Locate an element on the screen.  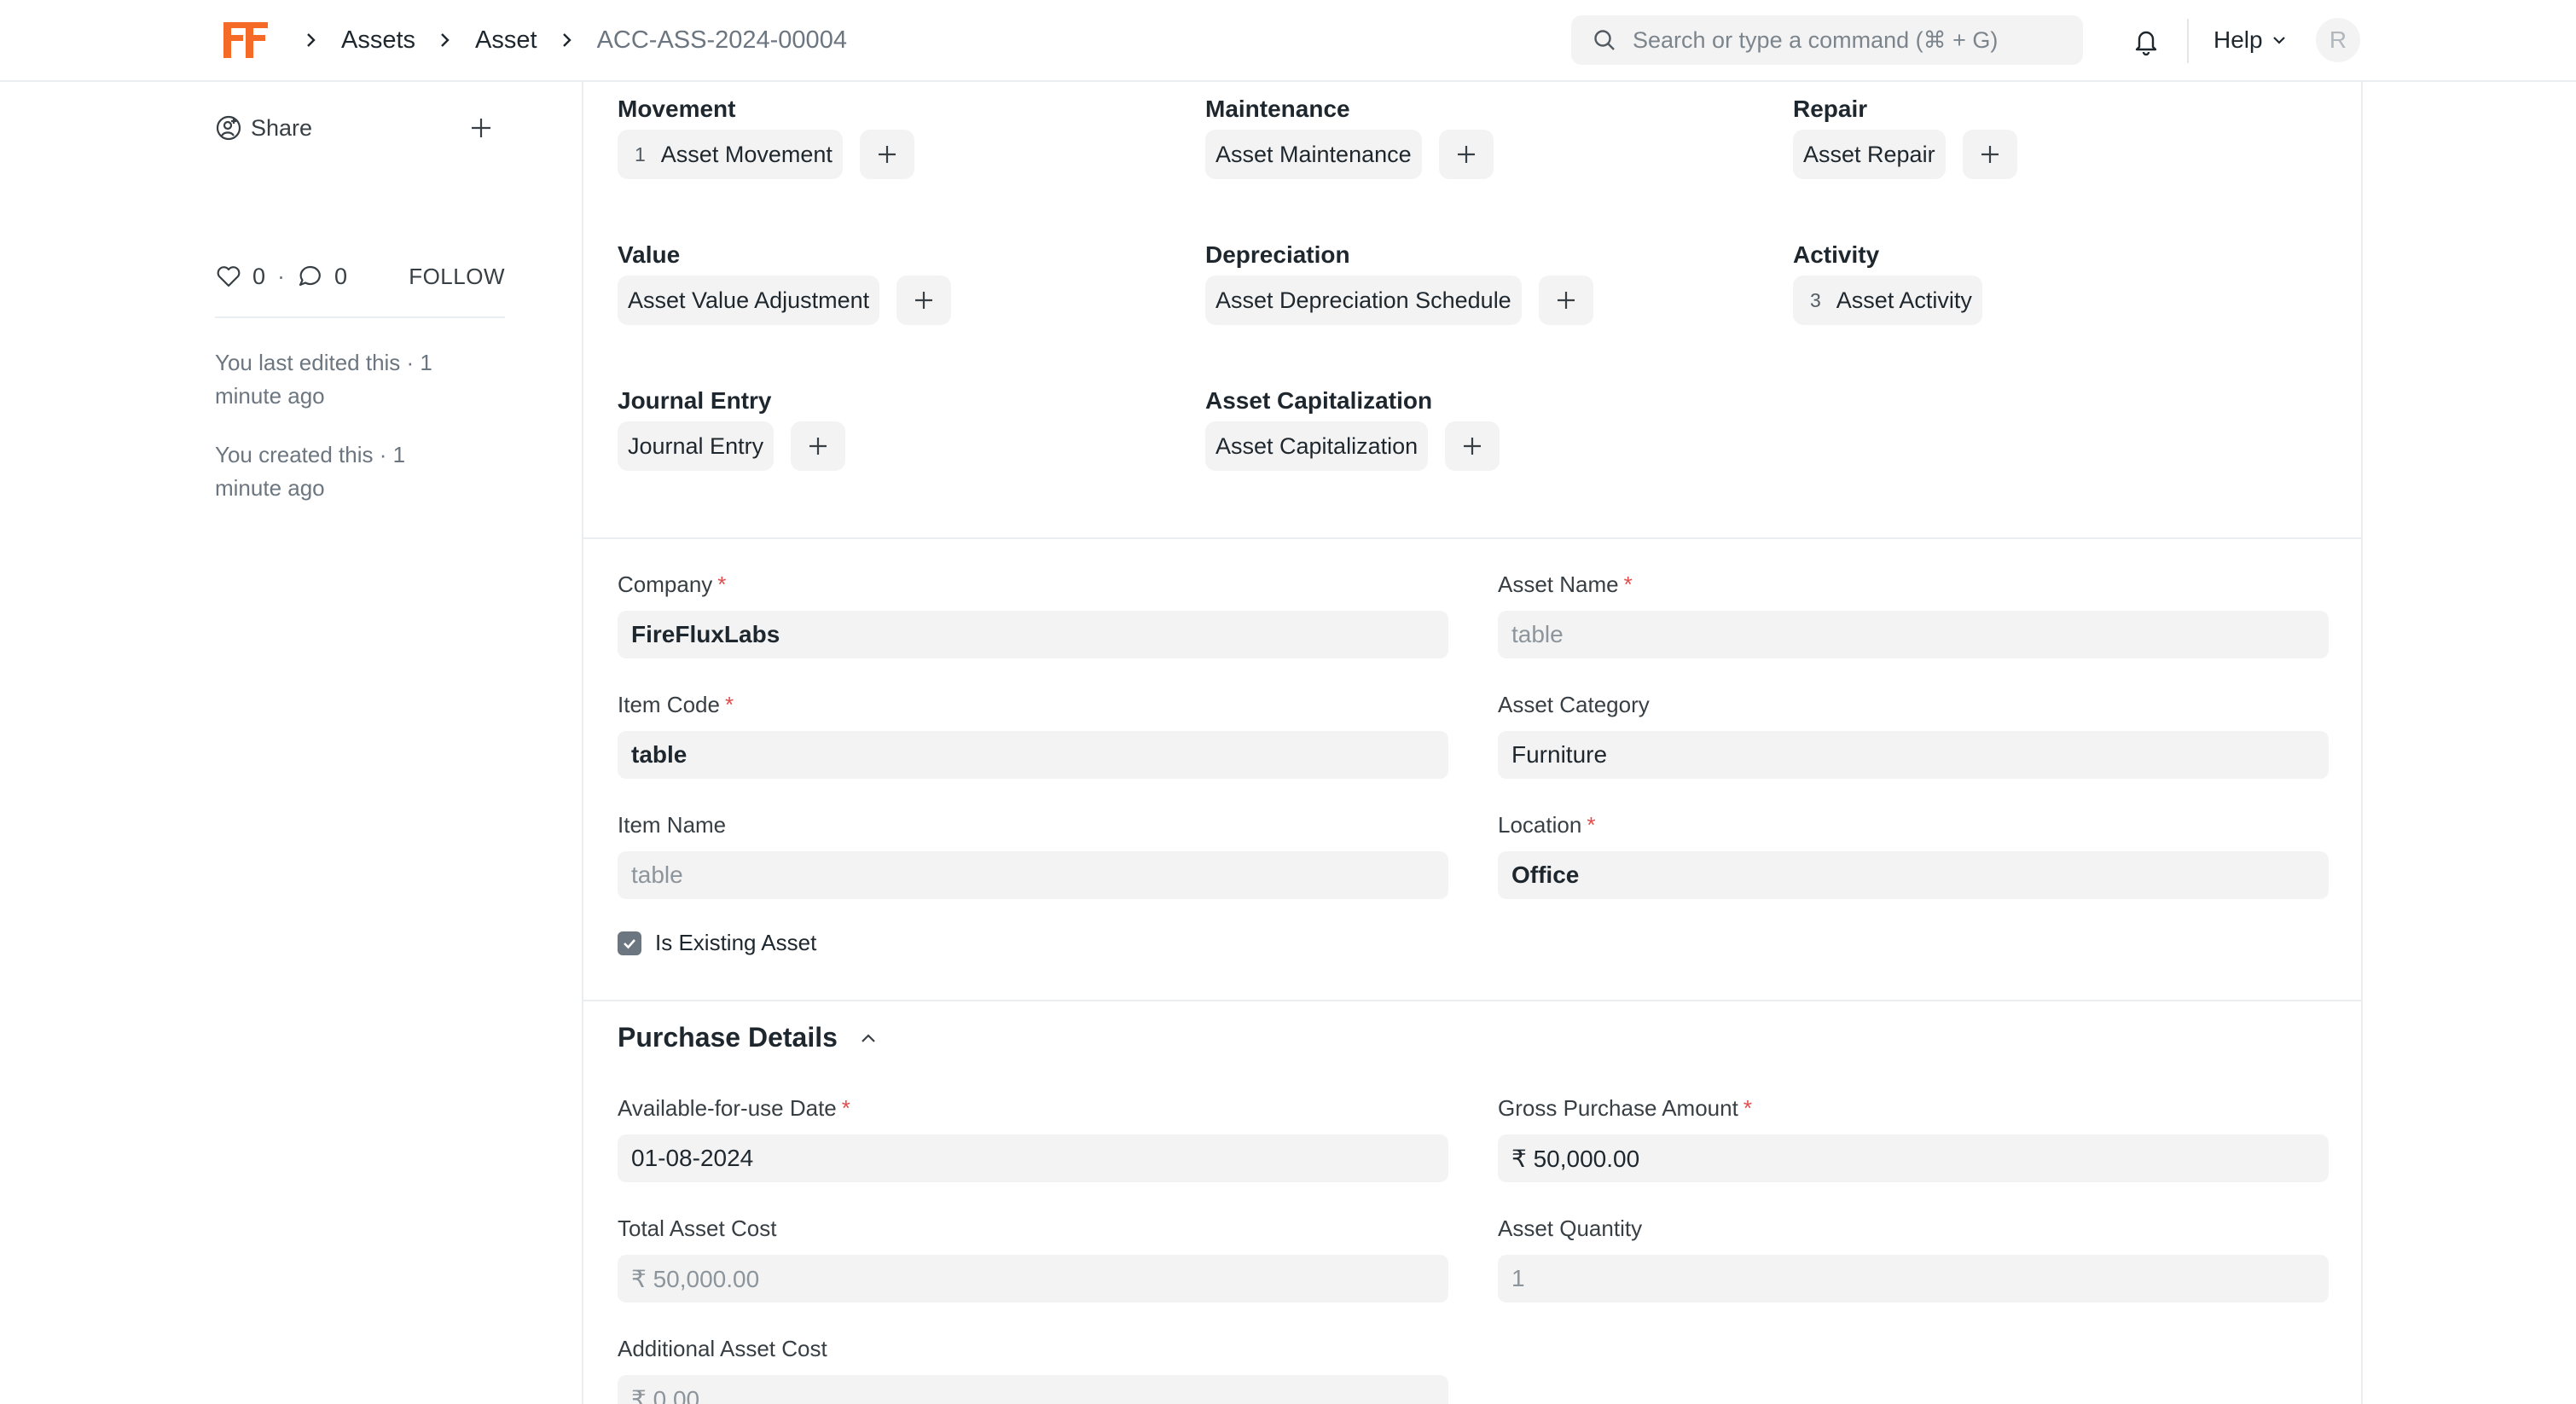
asset-category-field: Asset Category Furniture is located at coordinates (1913, 734).